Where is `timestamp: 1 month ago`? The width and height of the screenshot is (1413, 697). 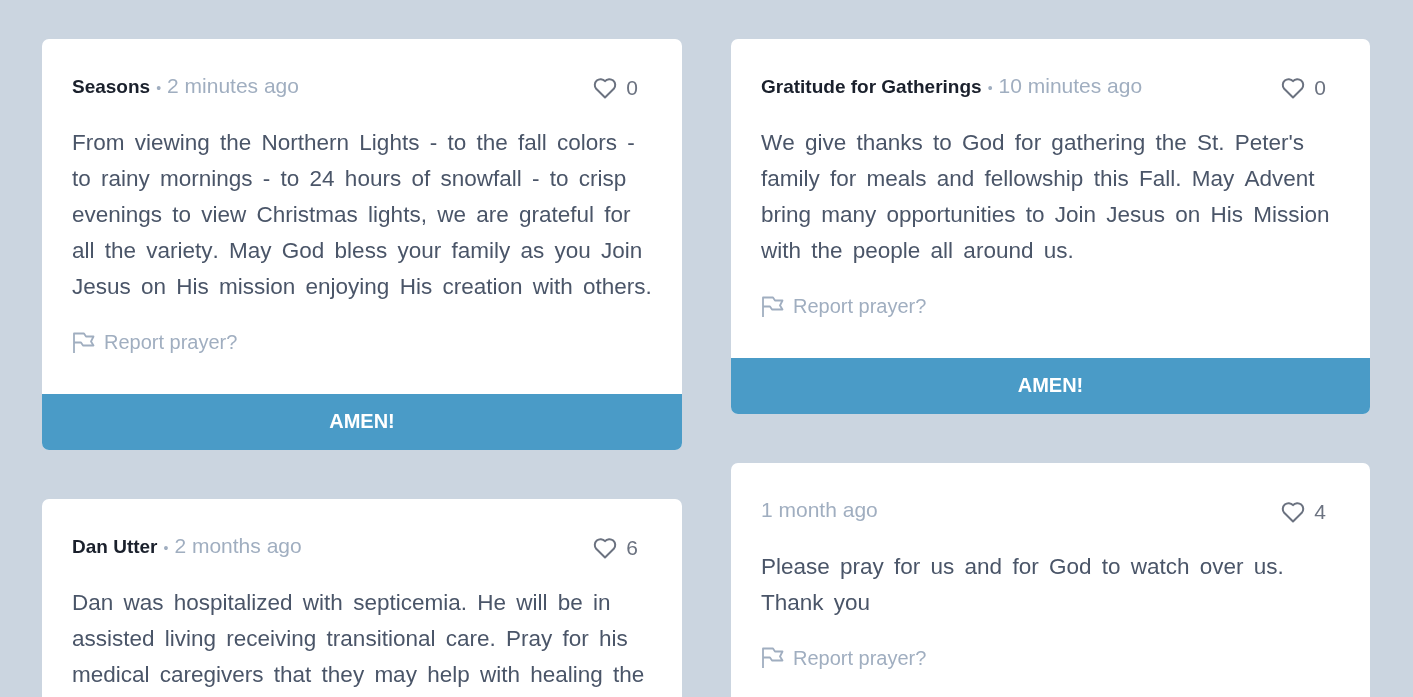 timestamp: 1 month ago is located at coordinates (819, 509).